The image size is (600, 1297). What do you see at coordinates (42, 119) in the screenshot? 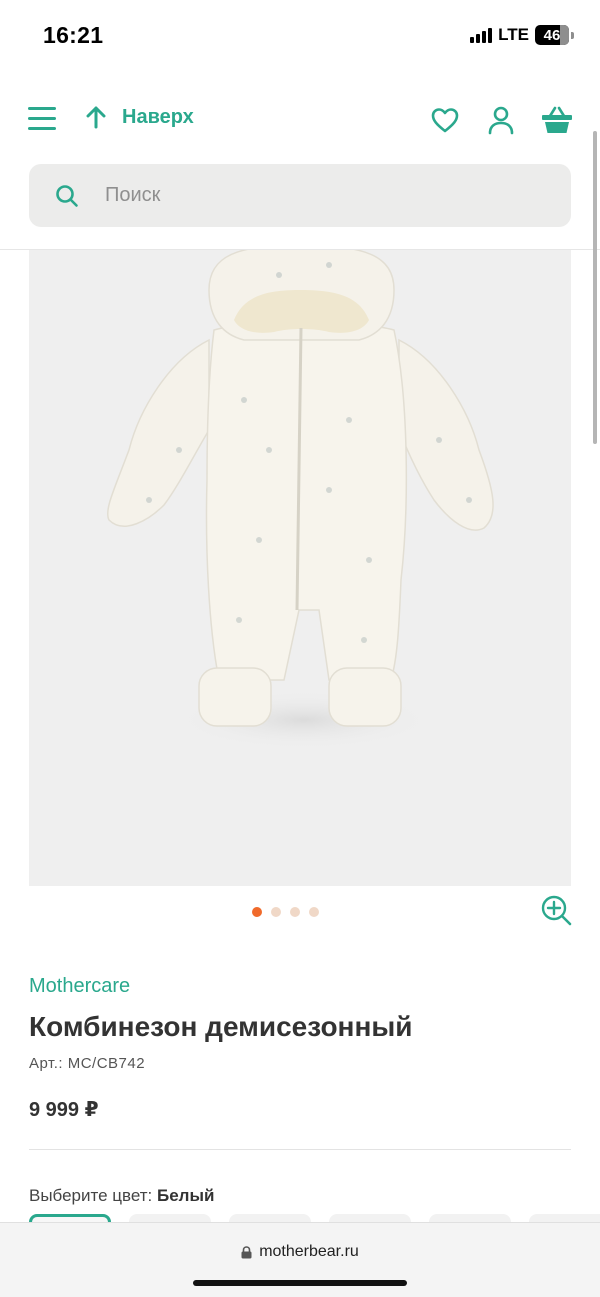
I see `menu-icon` at bounding box center [42, 119].